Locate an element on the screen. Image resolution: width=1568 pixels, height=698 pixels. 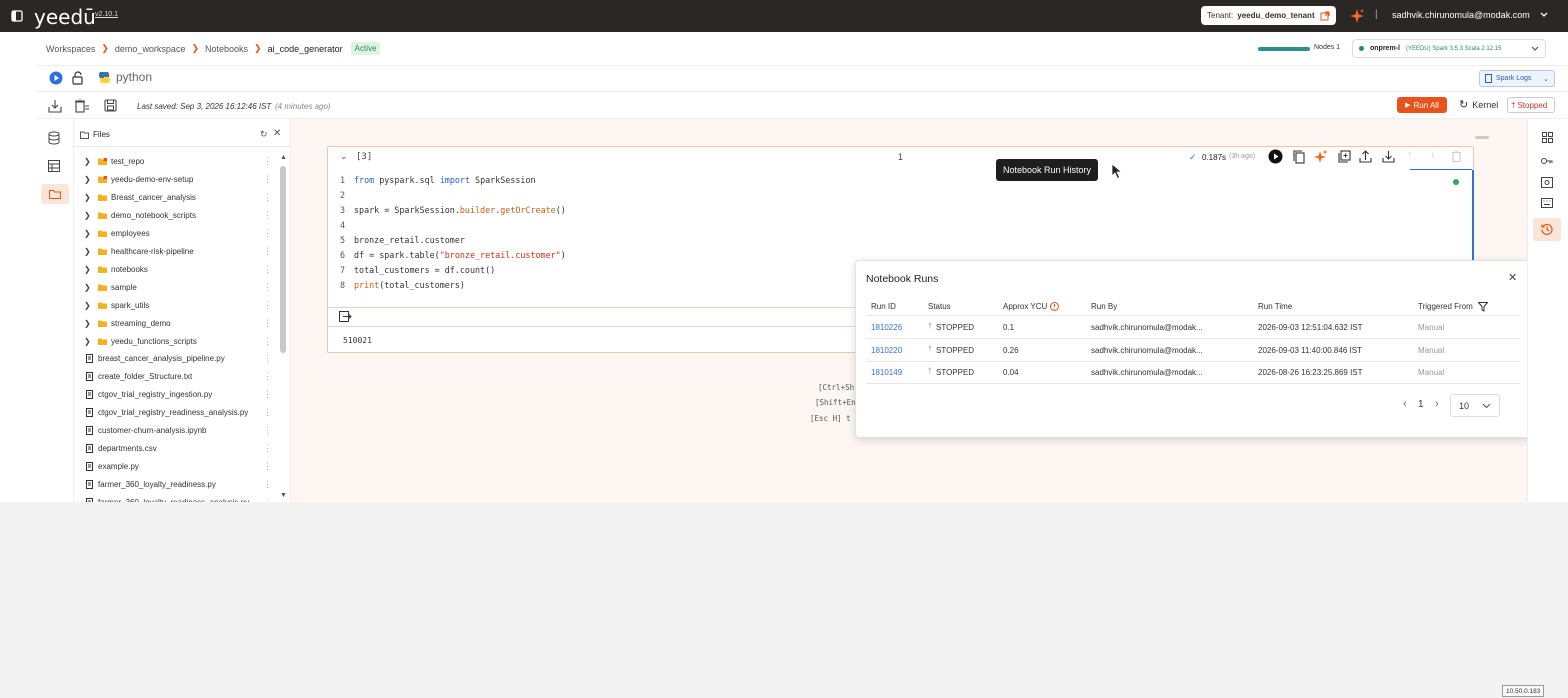
folder-item: ❯ test_repo ⋮ is located at coordinates (185, 161).